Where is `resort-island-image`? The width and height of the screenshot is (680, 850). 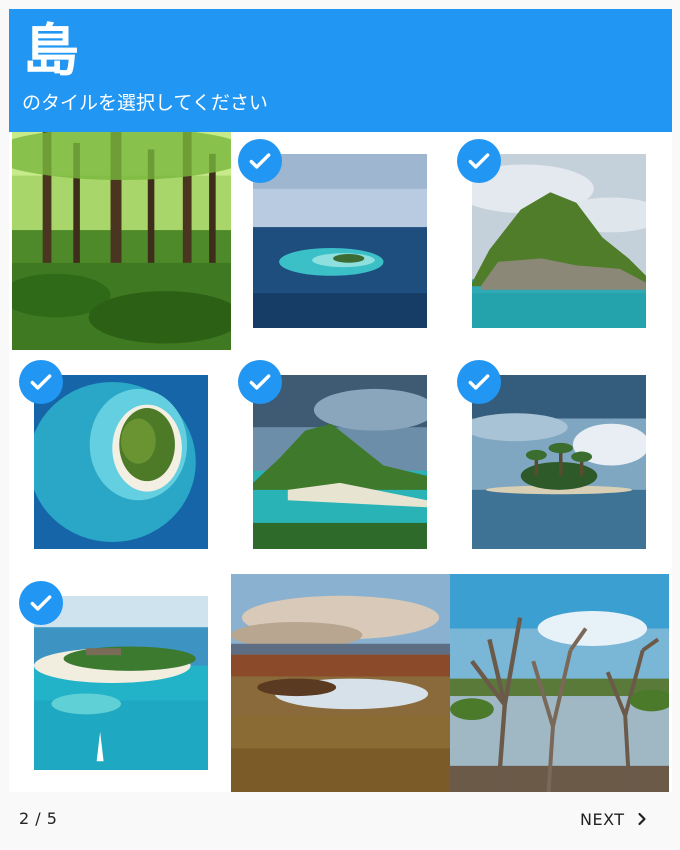 resort-island-image is located at coordinates (121, 683).